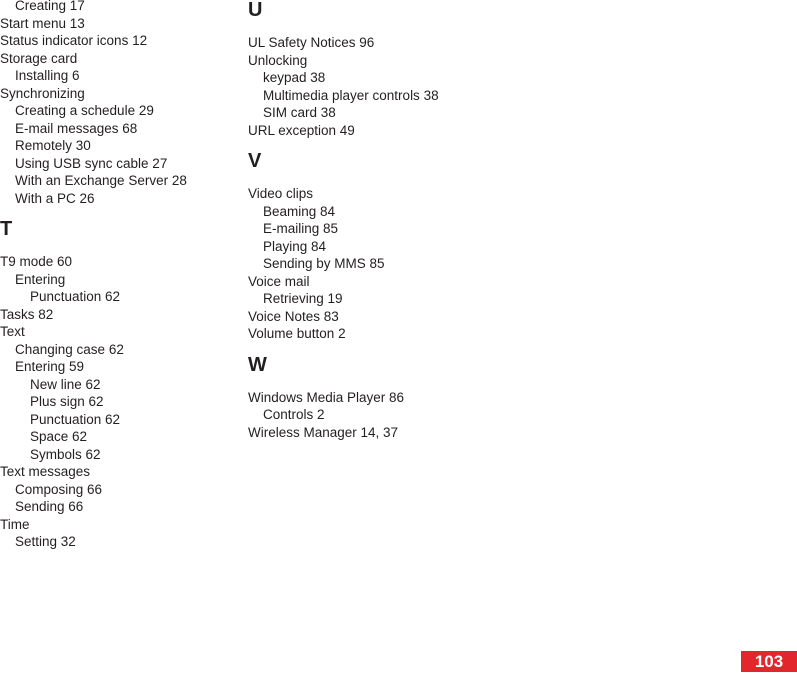  Describe the element at coordinates (45, 471) in the screenshot. I see `index-entry: Text messages` at that location.